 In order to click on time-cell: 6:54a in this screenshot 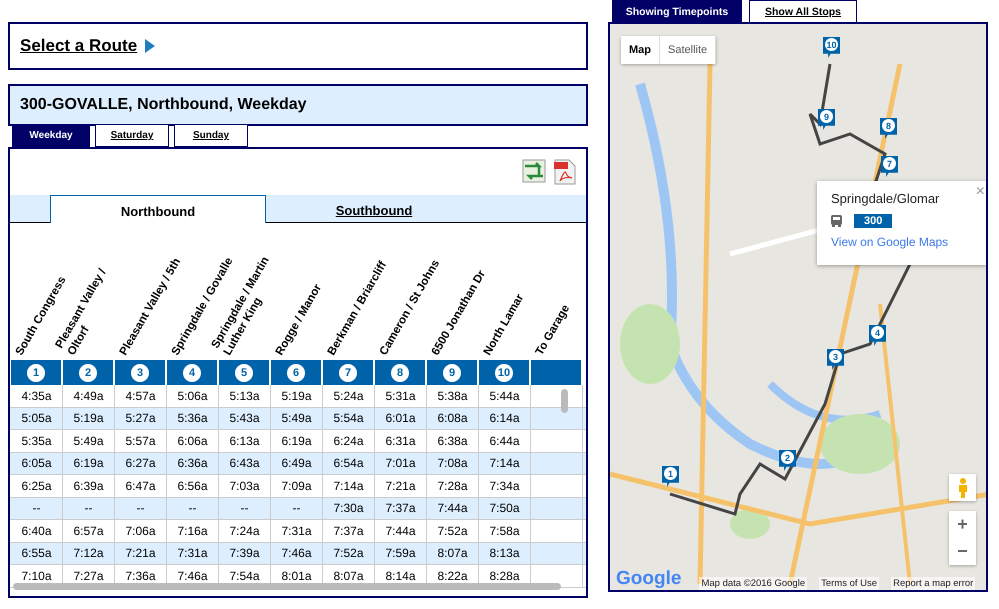, I will do `click(349, 463)`.